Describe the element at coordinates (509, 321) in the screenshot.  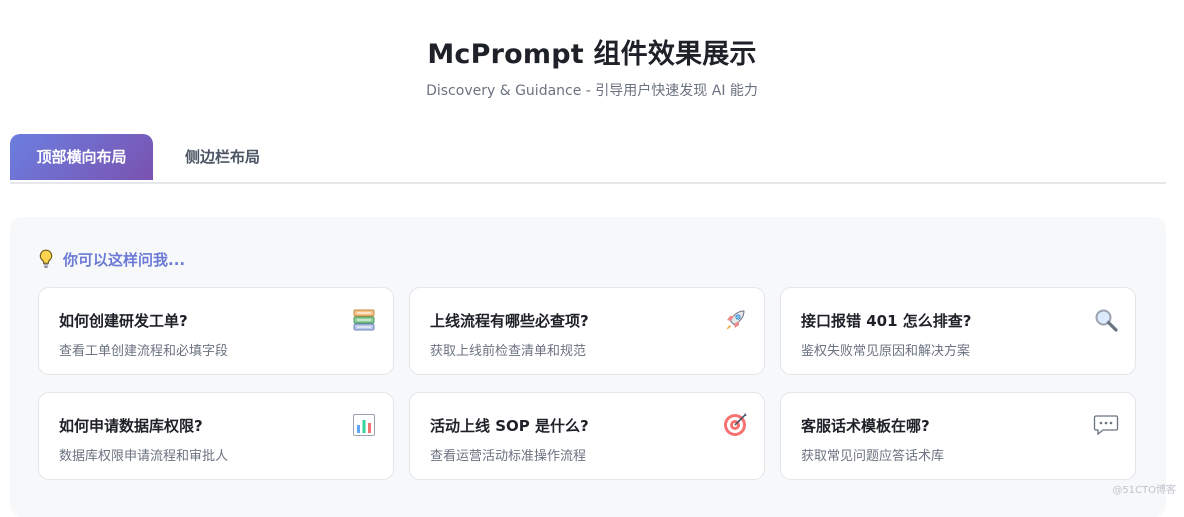
I see `card-title: 上线流程有哪些必查项?` at that location.